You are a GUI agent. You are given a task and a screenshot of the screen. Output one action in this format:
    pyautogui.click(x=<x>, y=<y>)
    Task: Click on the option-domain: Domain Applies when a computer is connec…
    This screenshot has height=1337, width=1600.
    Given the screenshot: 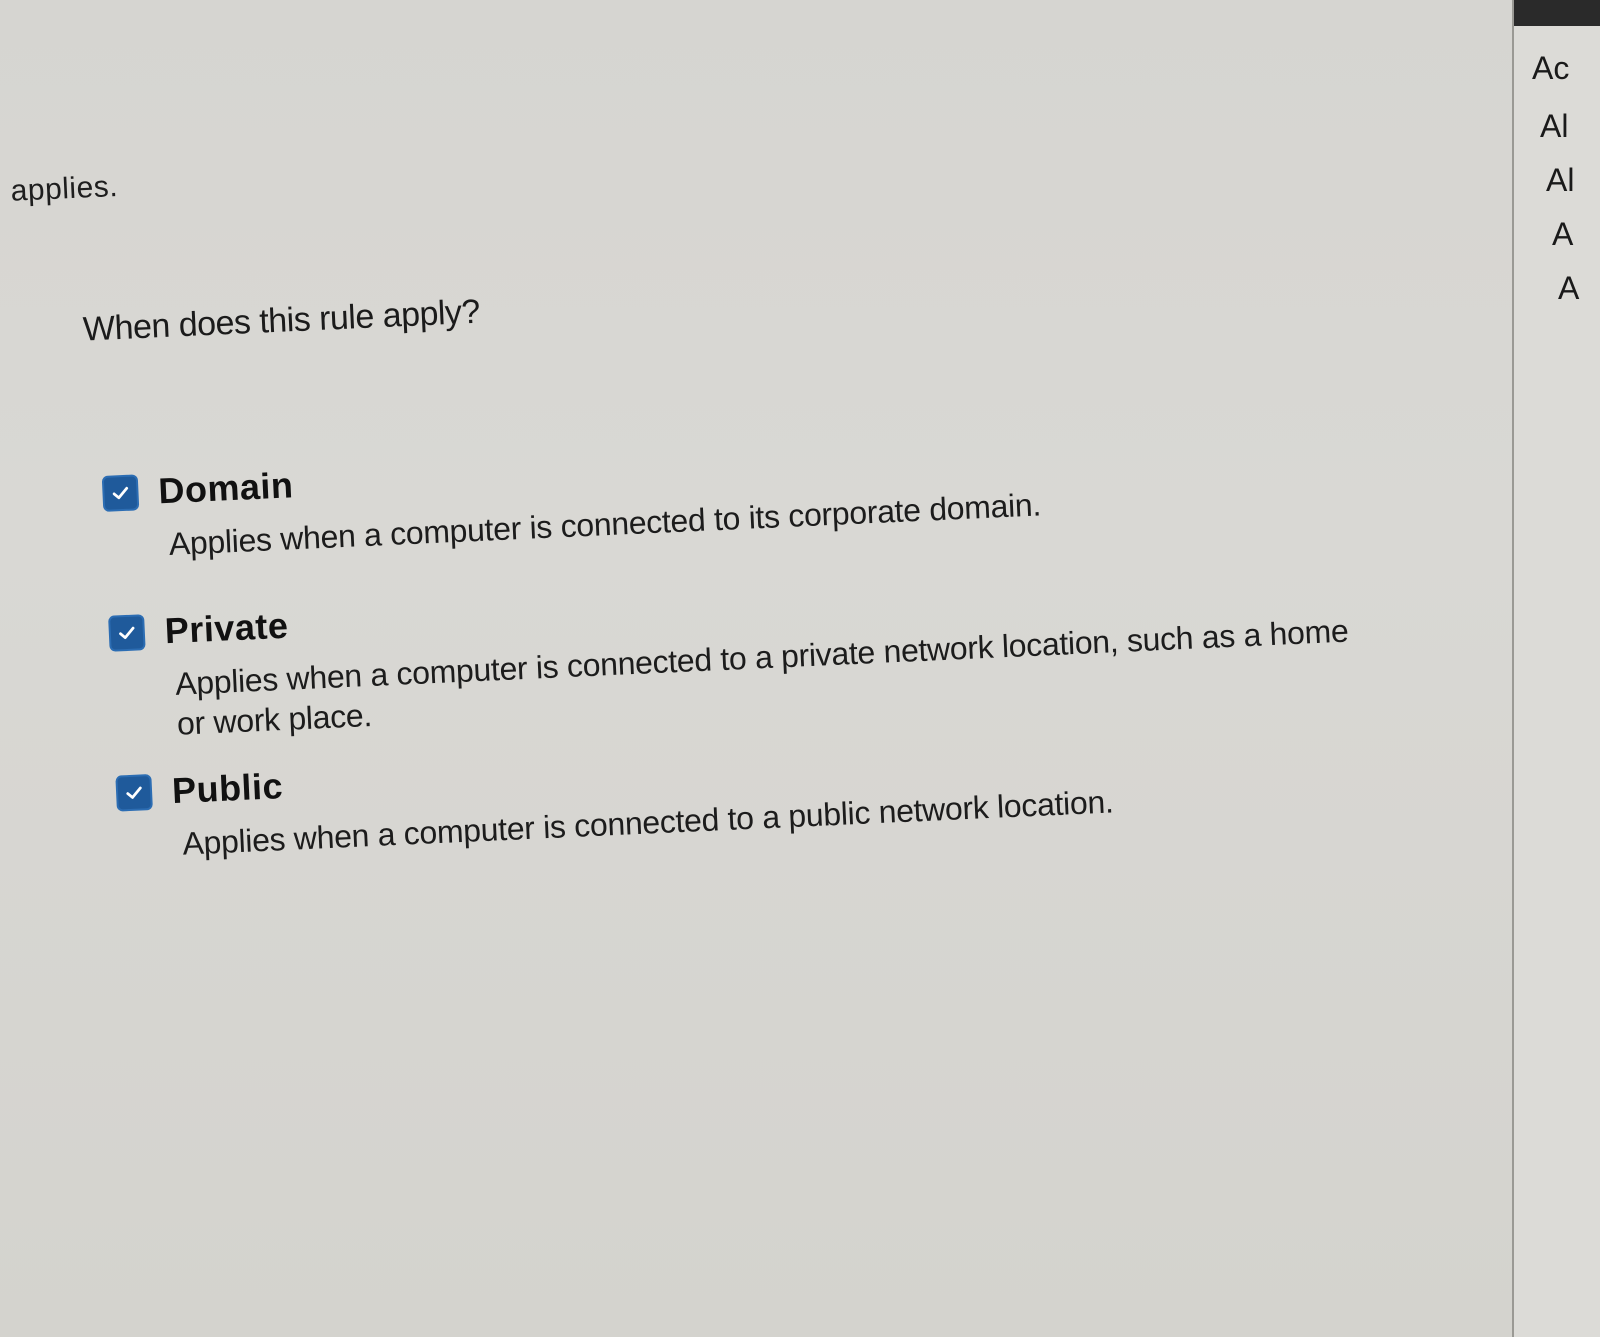 What is the action you would take?
    pyautogui.click(x=753, y=490)
    